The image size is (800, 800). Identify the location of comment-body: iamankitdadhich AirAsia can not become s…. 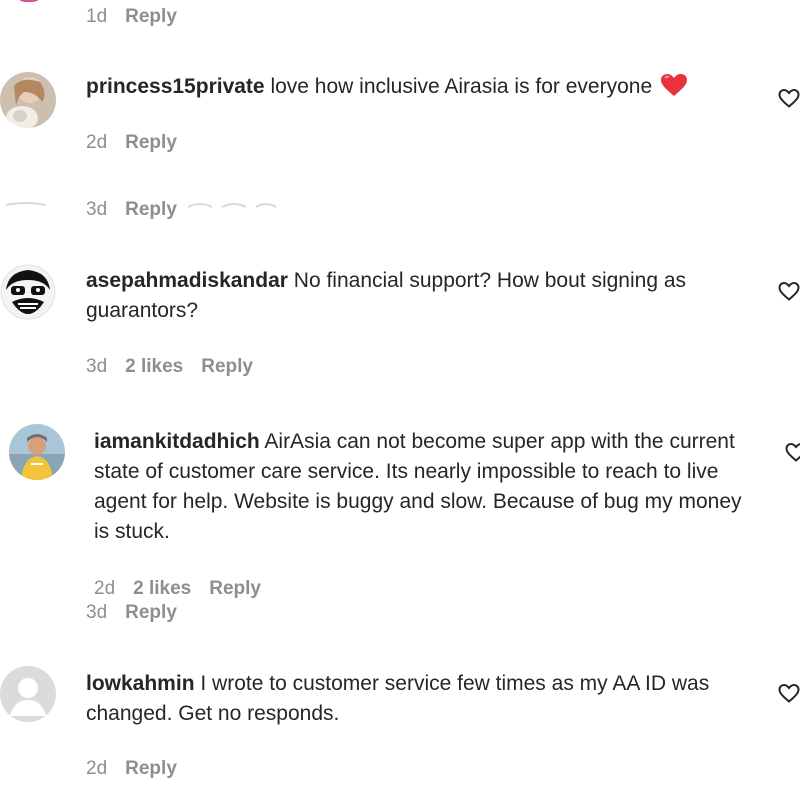
(424, 487).